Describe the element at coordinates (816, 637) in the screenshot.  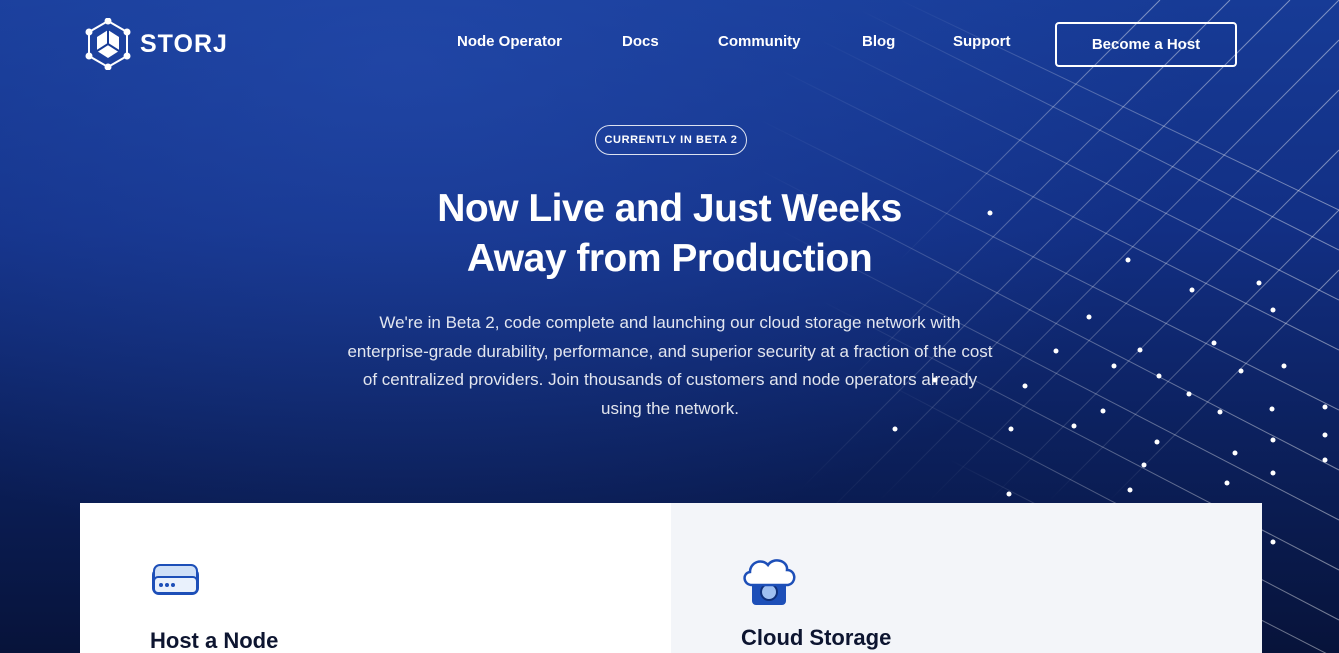
I see `card-title-cloud-storage: Cloud Storage` at that location.